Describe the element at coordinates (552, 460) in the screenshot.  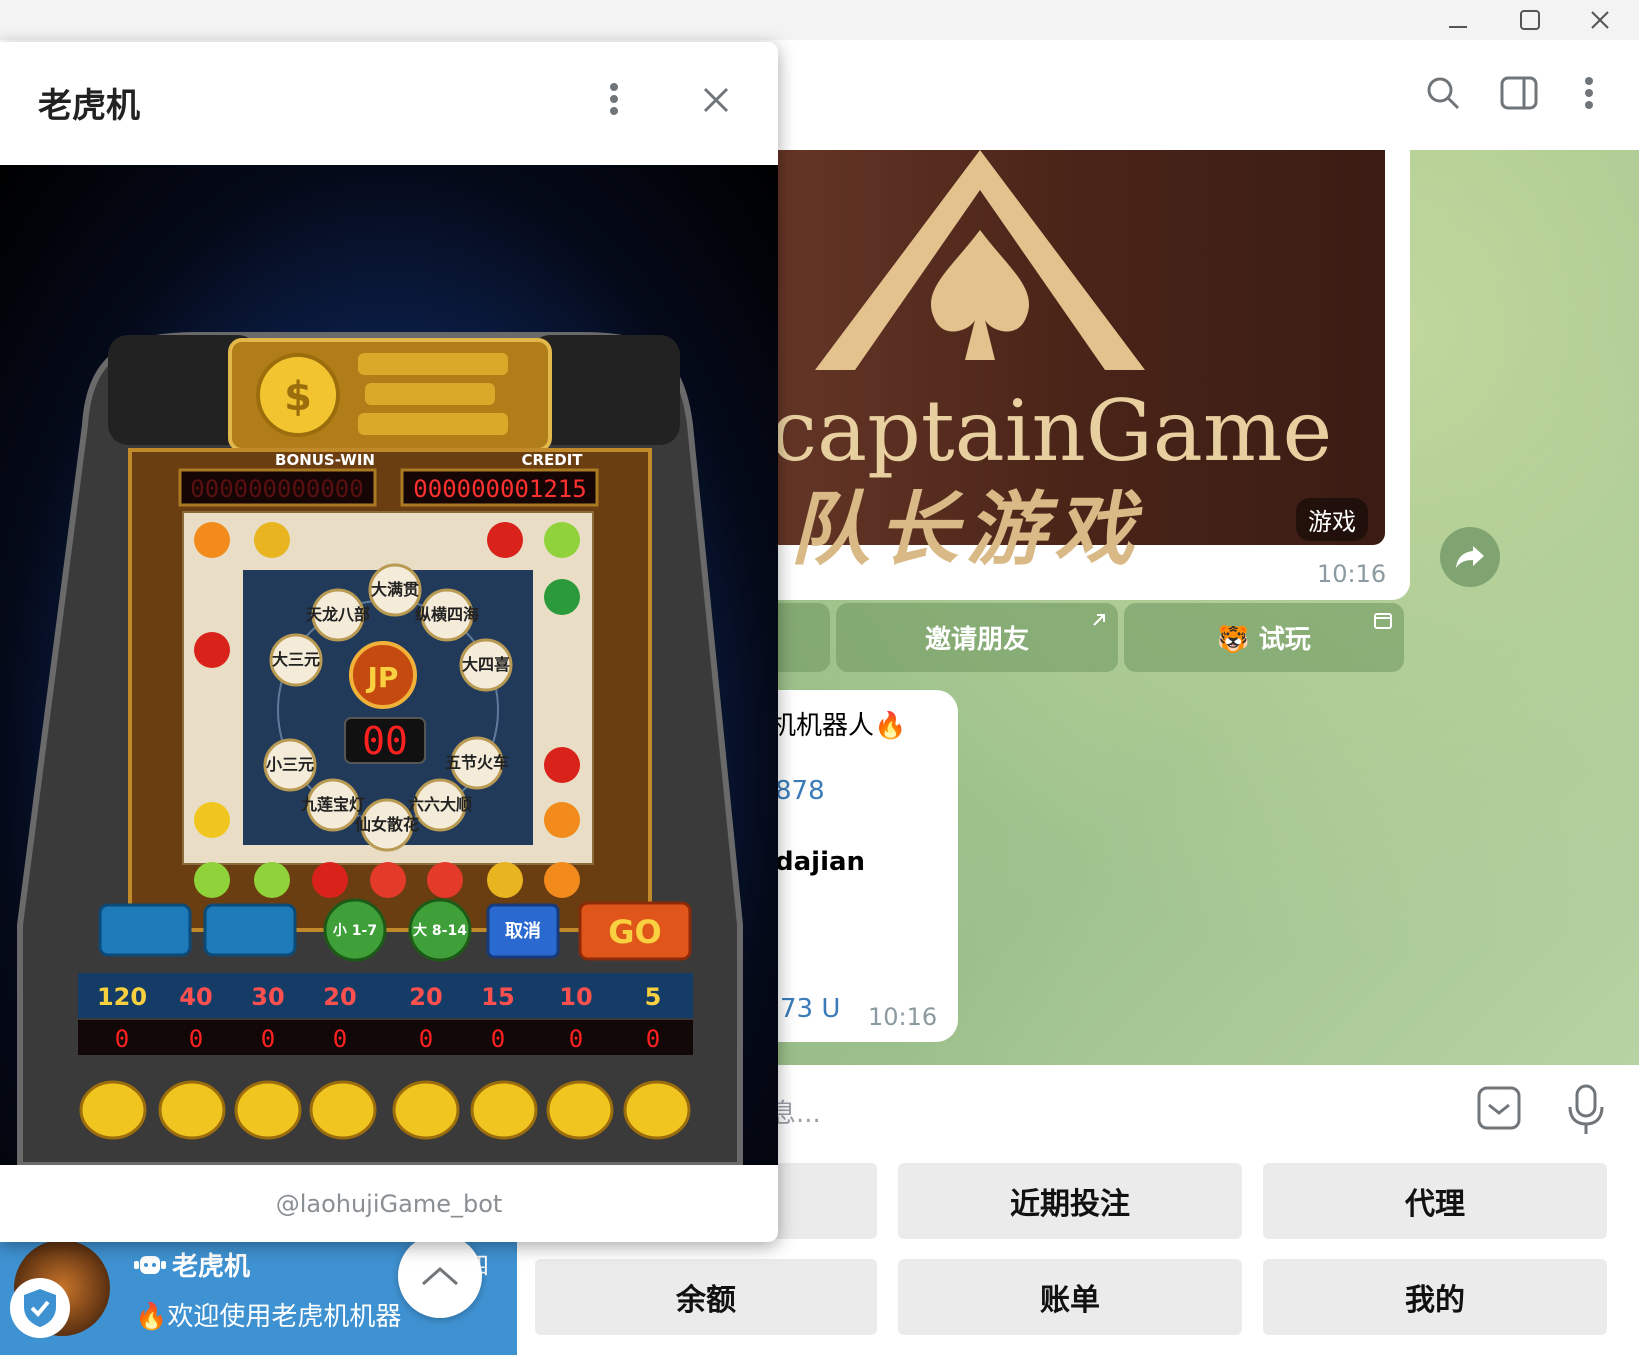
I see `credit-label: CREDIT` at that location.